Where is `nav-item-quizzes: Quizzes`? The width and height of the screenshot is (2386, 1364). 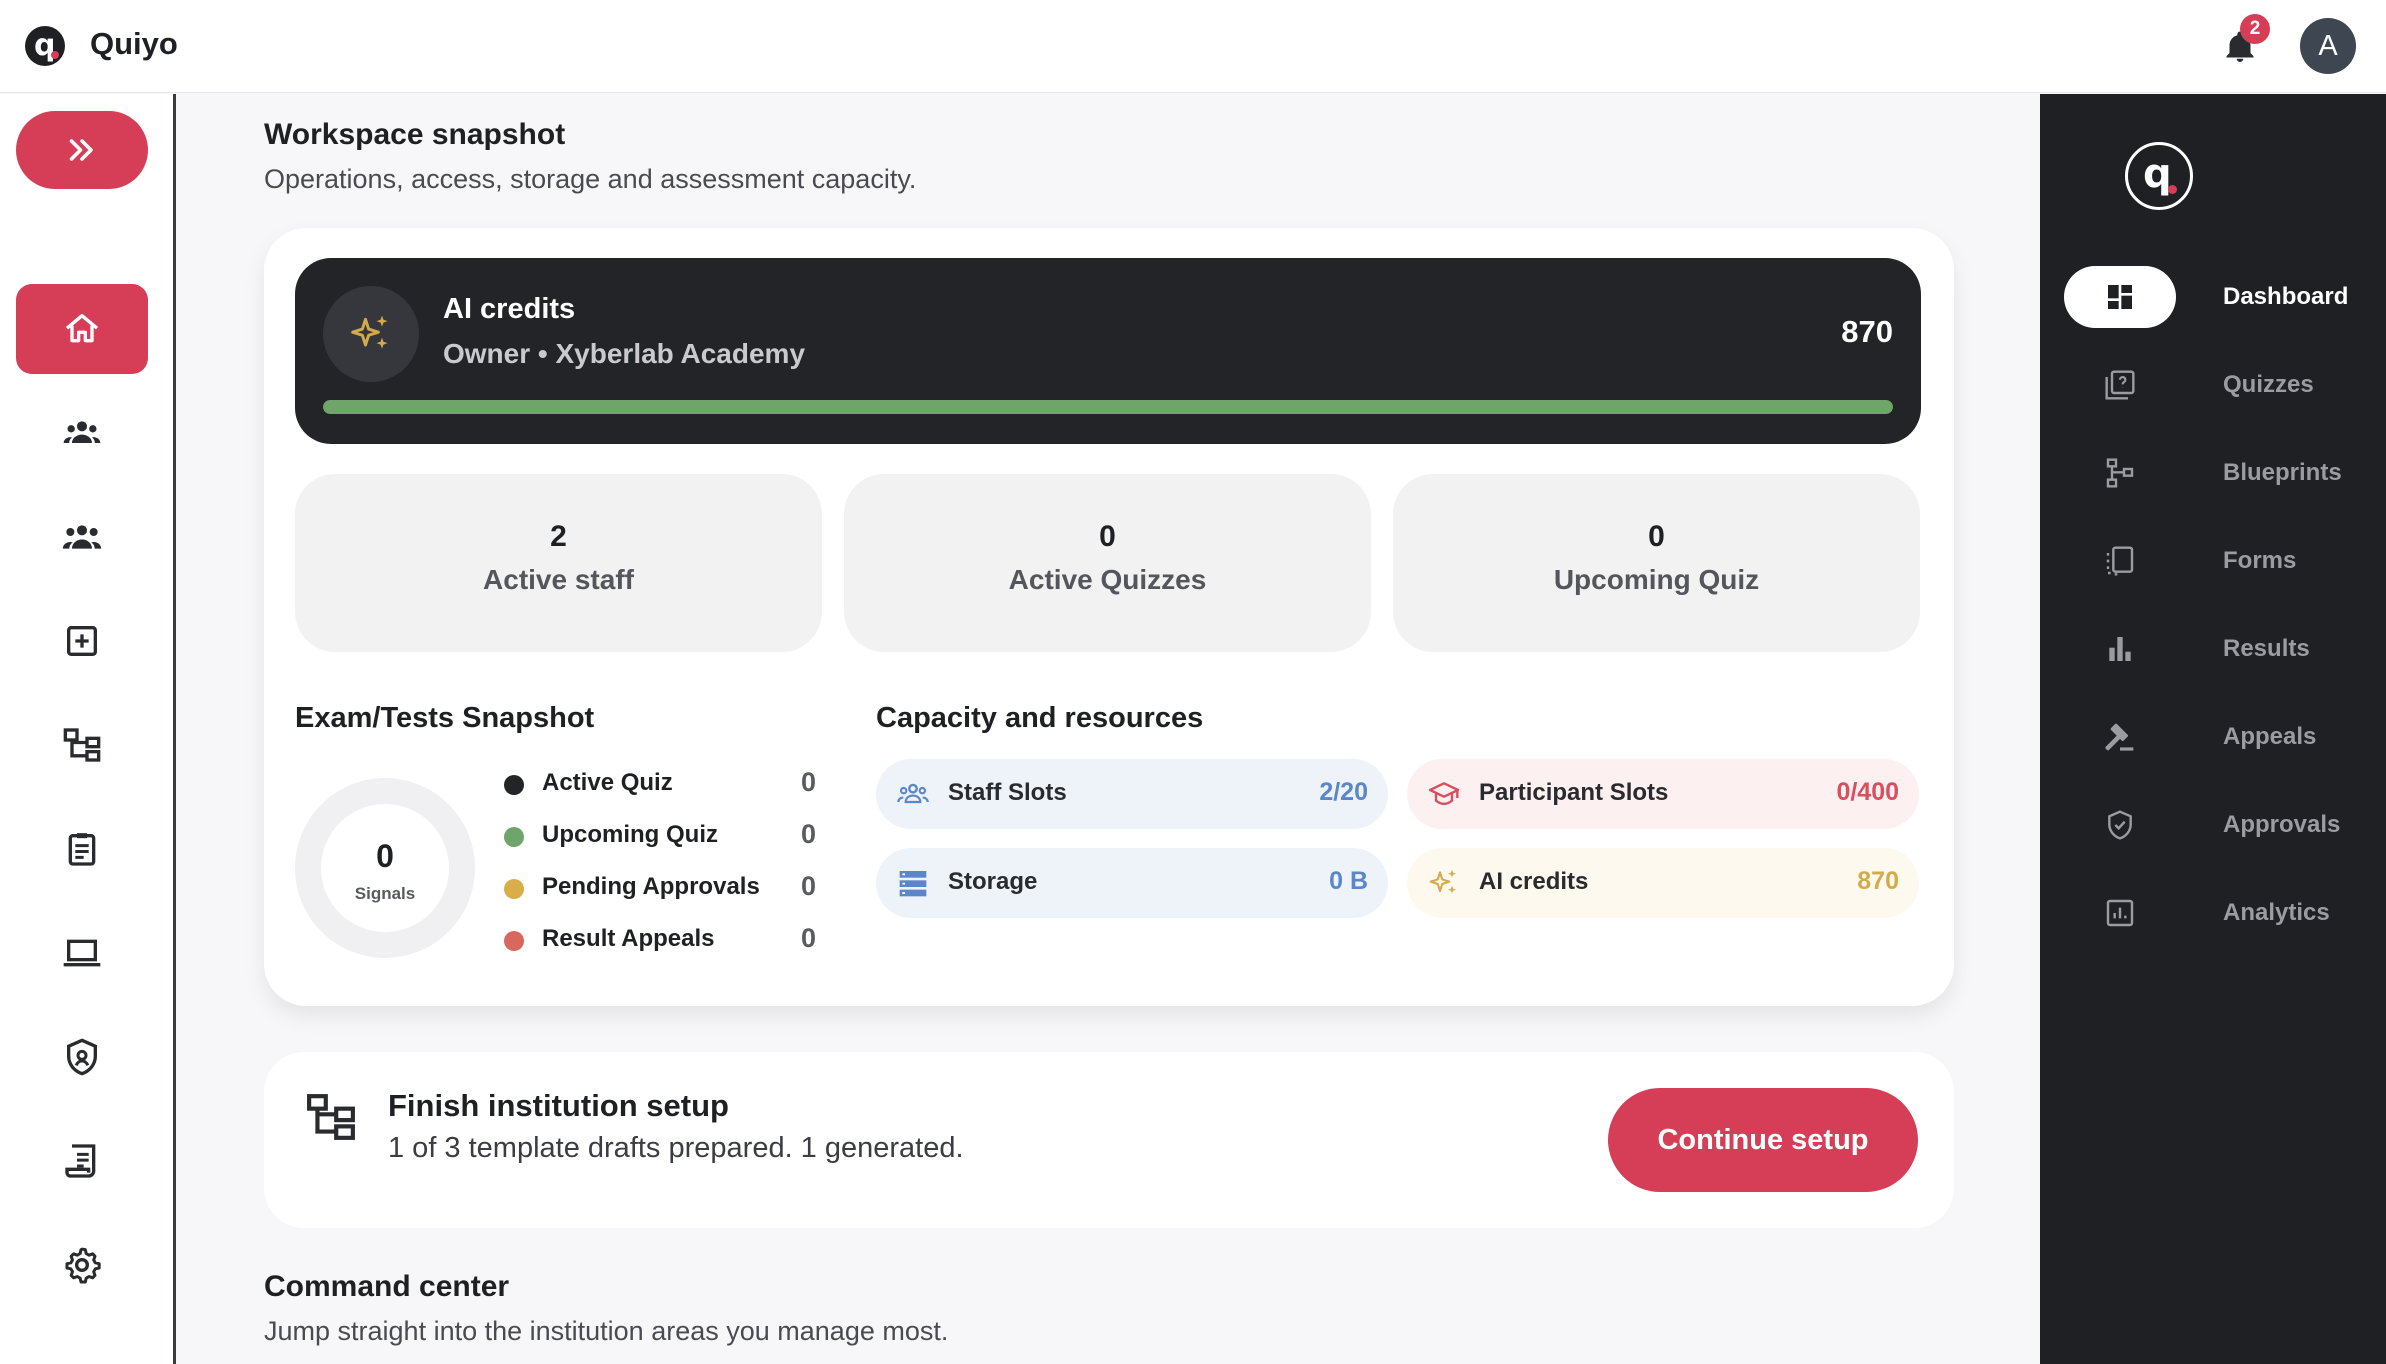 nav-item-quizzes: Quizzes is located at coordinates (2225, 385).